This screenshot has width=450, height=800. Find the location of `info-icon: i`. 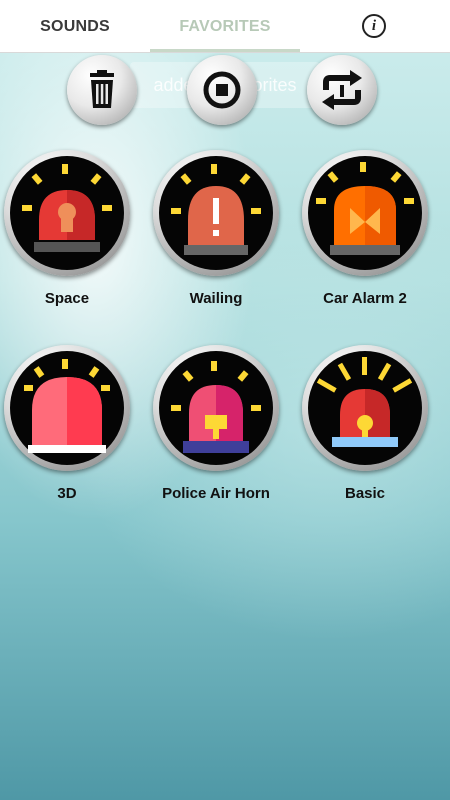

info-icon: i is located at coordinates (374, 25).